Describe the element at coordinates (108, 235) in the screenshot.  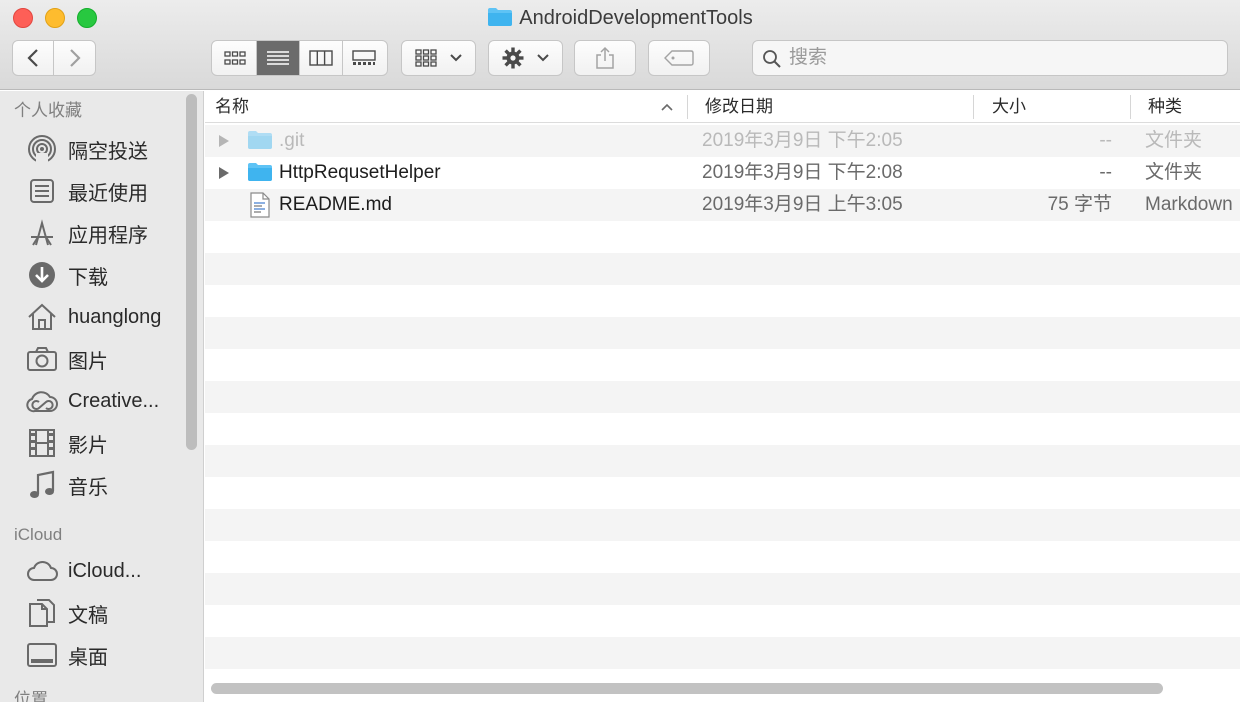
I see `sidebar-item-label: 应用程序` at that location.